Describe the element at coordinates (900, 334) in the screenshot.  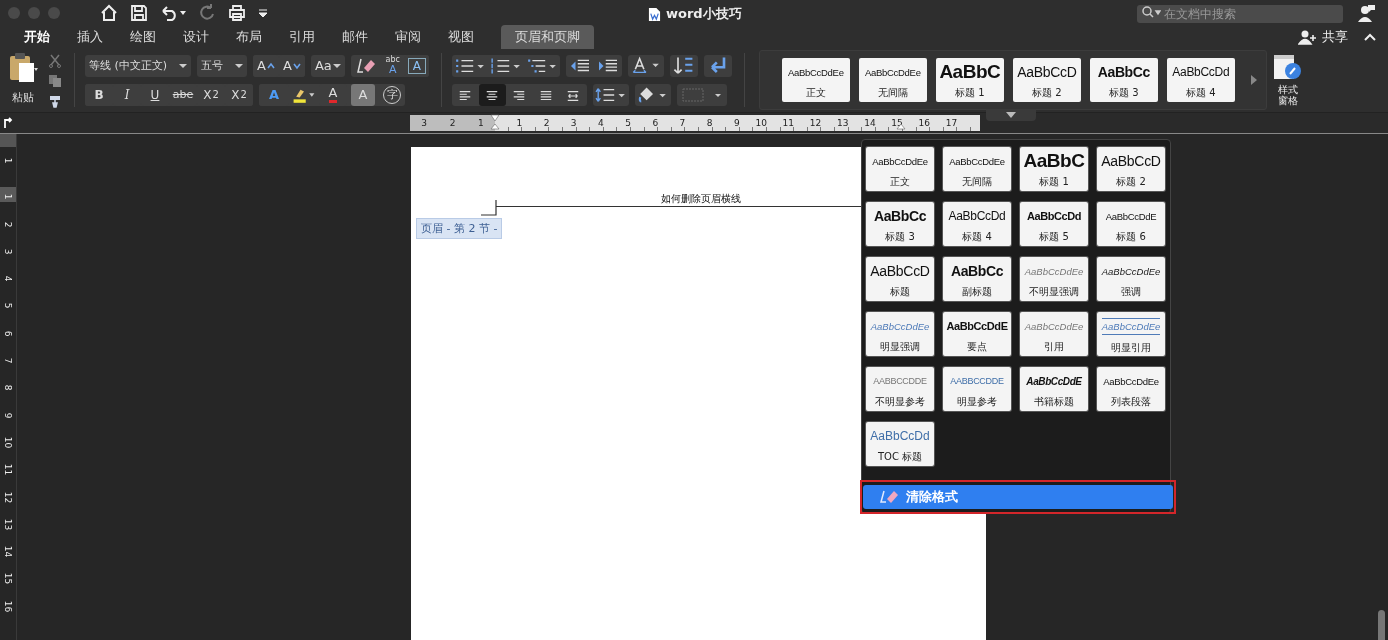
I see `style-tile: AaBbCcDdEe 明显强调` at that location.